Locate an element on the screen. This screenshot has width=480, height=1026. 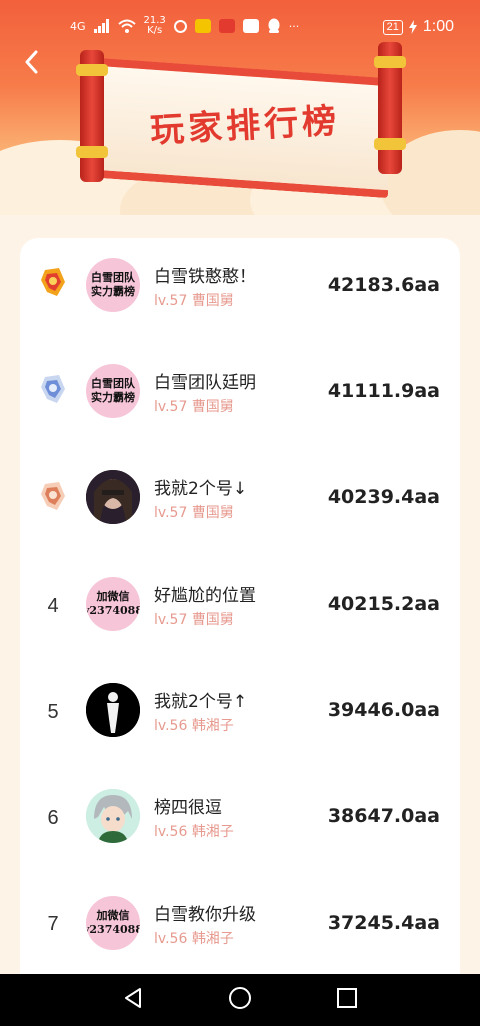
title-scroll: 玩家排行榜 is located at coordinates (245, 119).